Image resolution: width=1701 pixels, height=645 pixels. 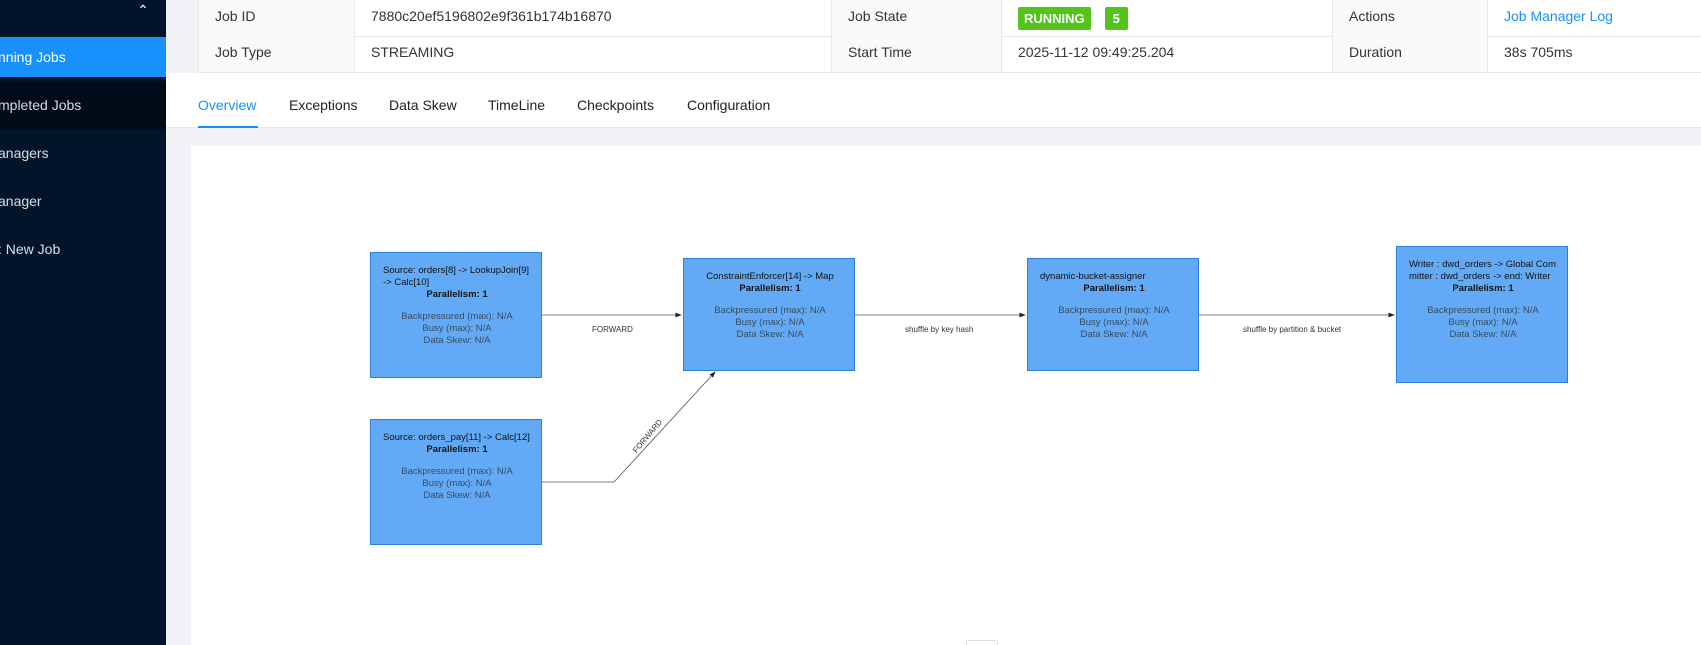 What do you see at coordinates (1410, 18) in the screenshot?
I see `actions-label: Actions` at bounding box center [1410, 18].